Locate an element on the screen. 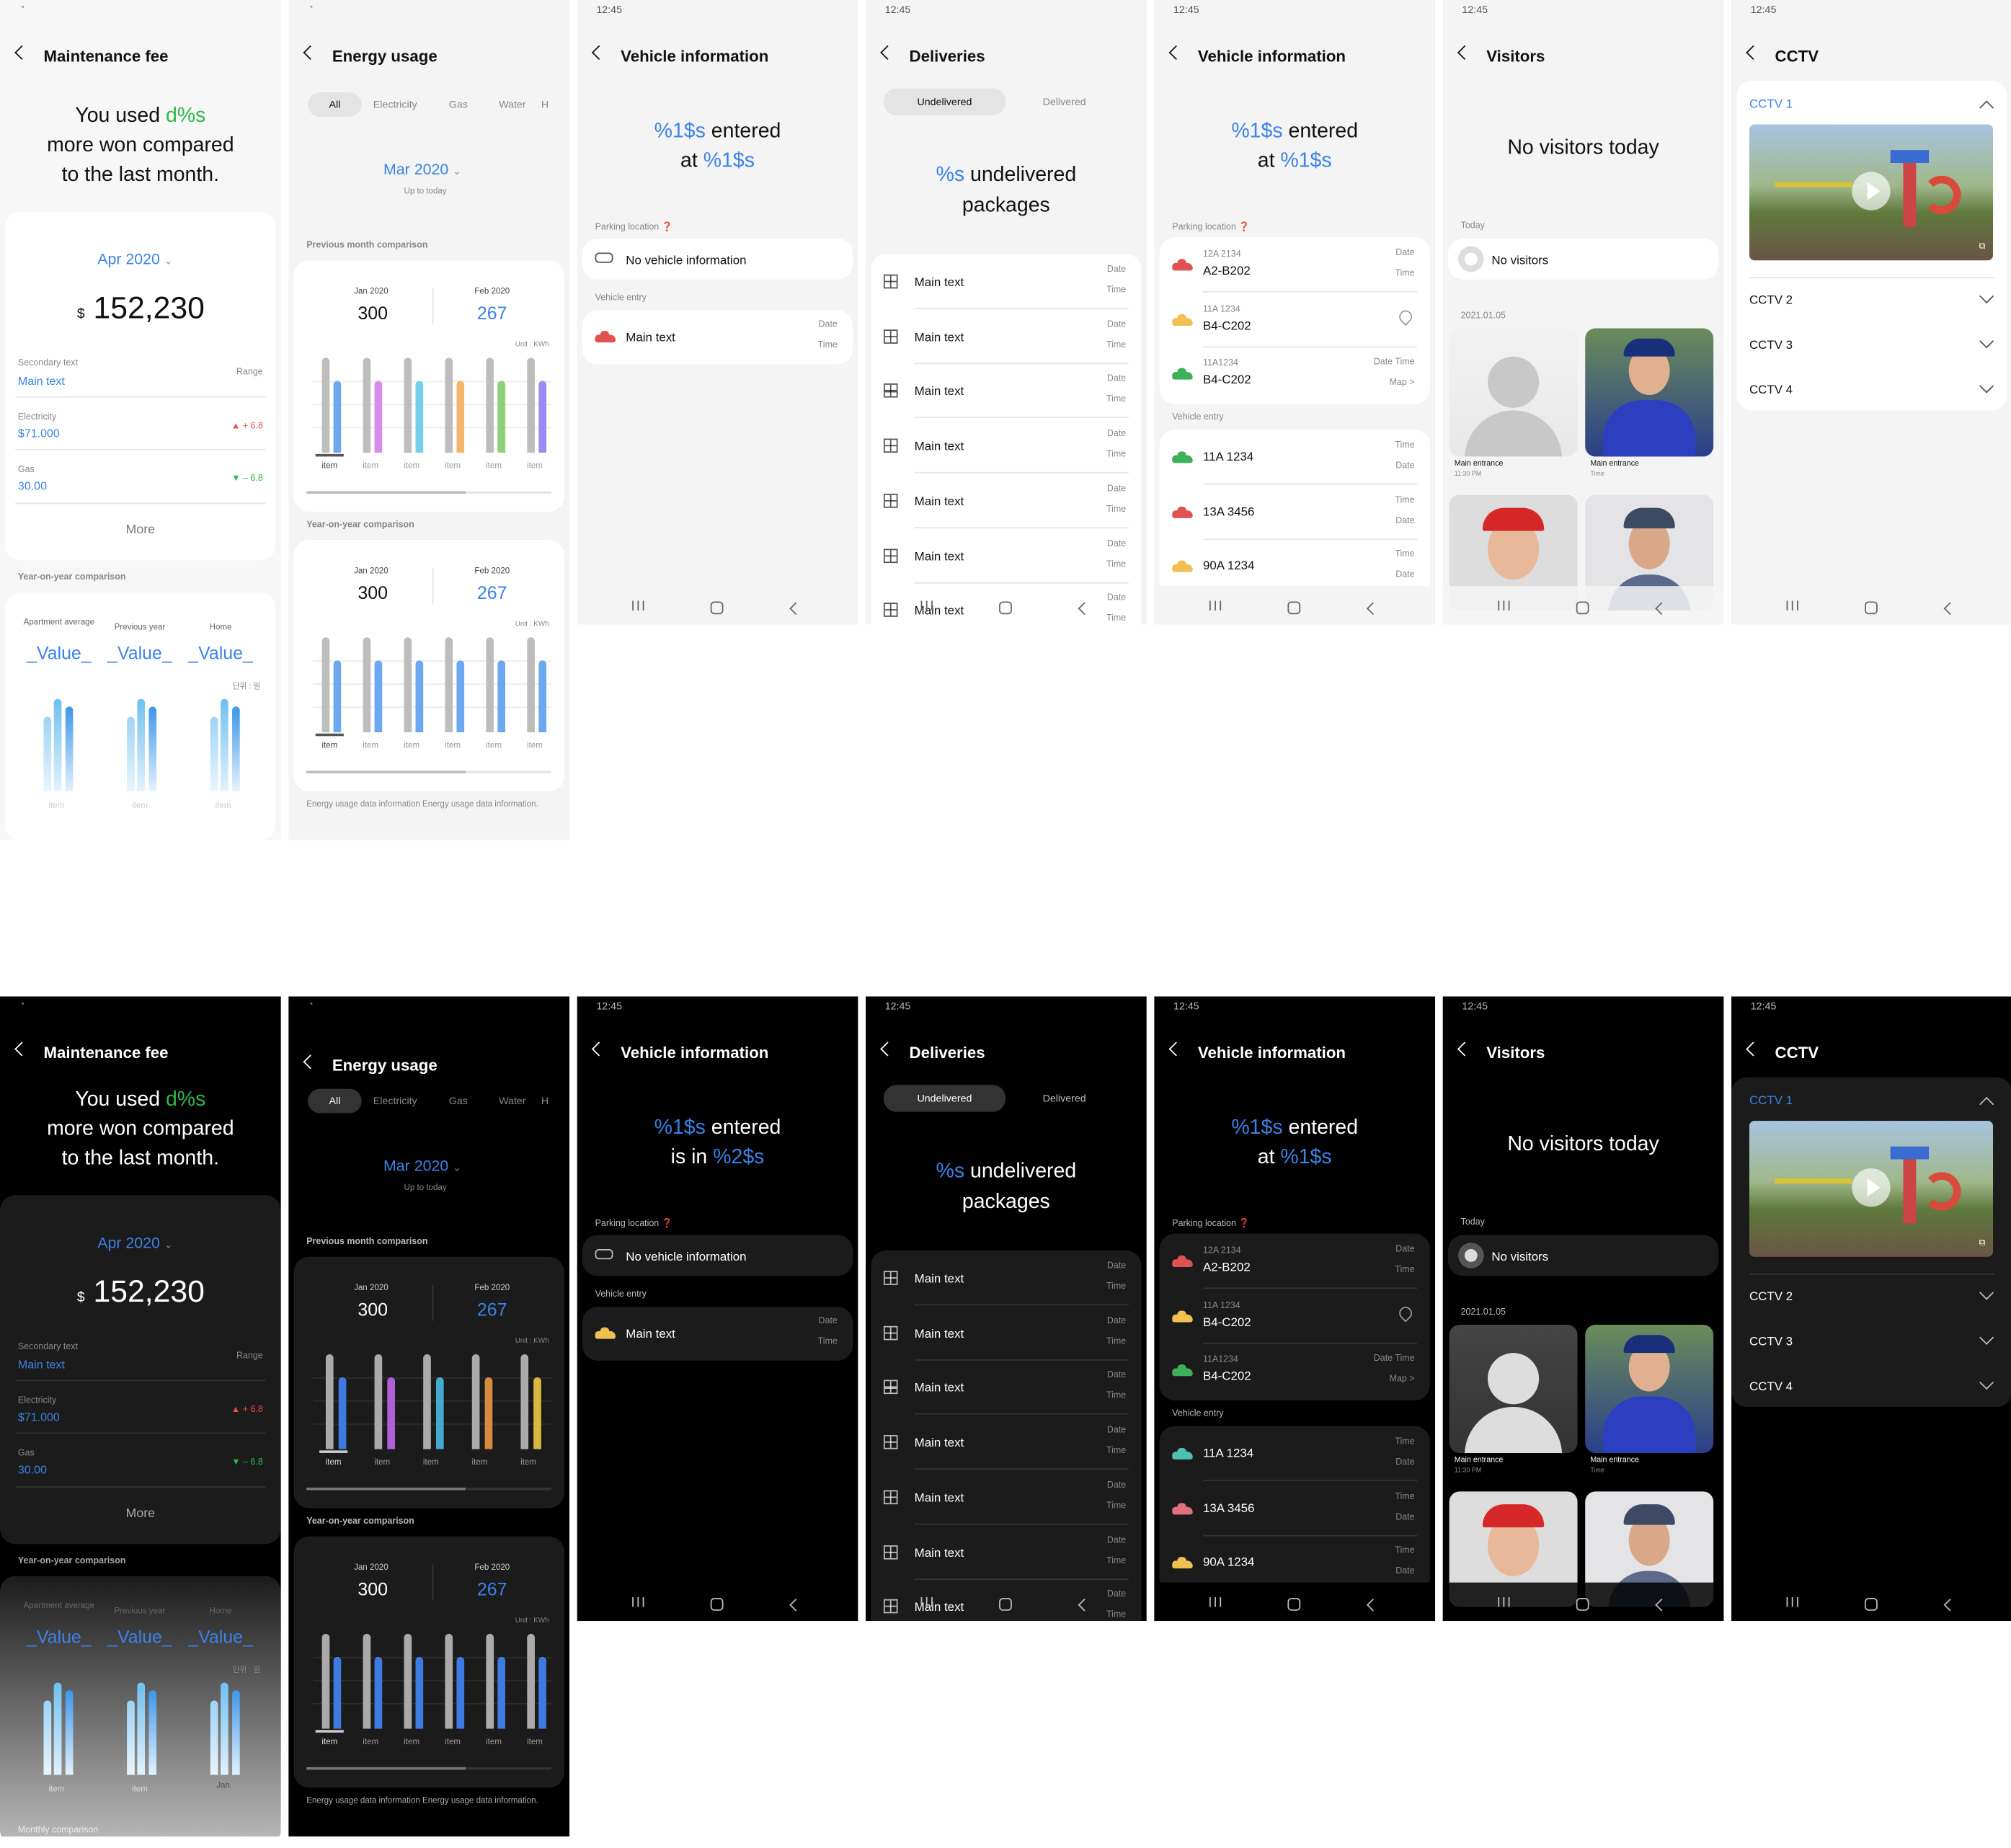 This screenshot has width=2011, height=1848. visitor-photo-placeholder is located at coordinates (1513, 392).